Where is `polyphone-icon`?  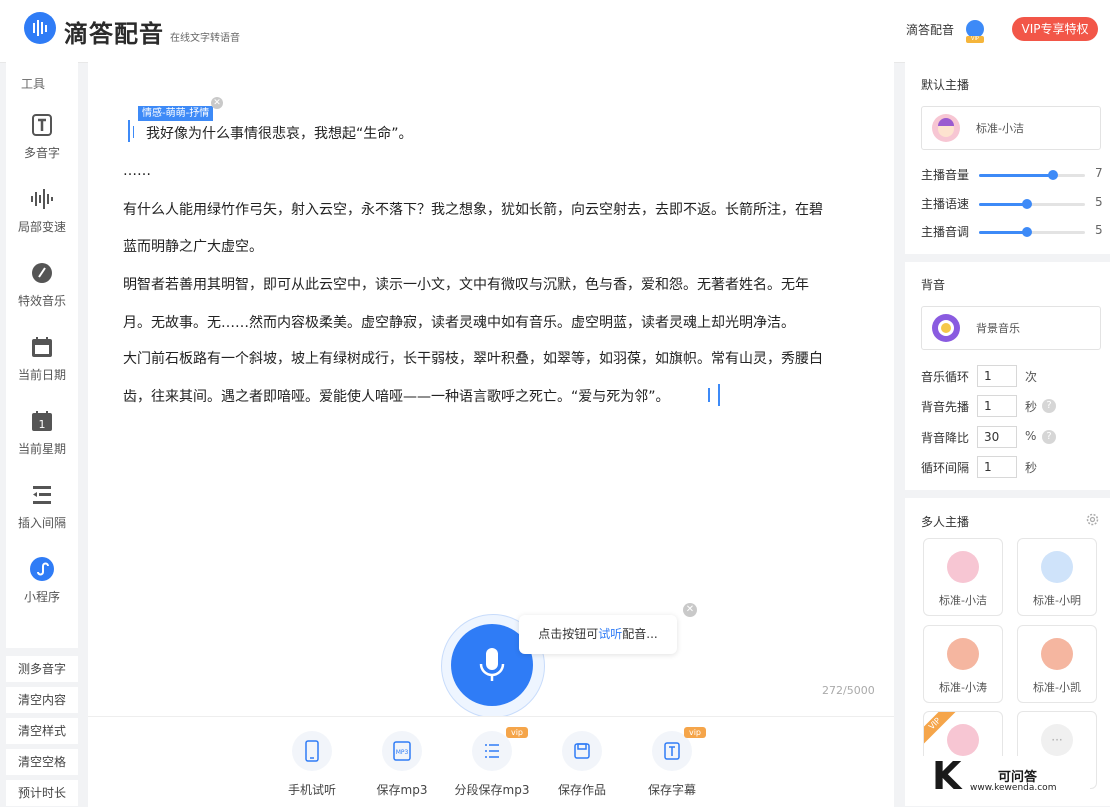 polyphone-icon is located at coordinates (42, 125).